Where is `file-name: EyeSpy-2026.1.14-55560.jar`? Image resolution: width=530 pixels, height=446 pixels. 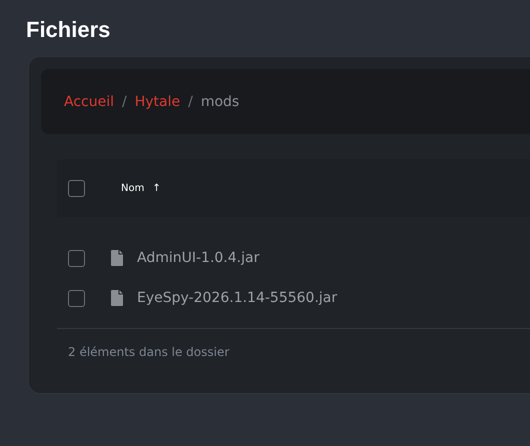 file-name: EyeSpy-2026.1.14-55560.jar is located at coordinates (237, 298).